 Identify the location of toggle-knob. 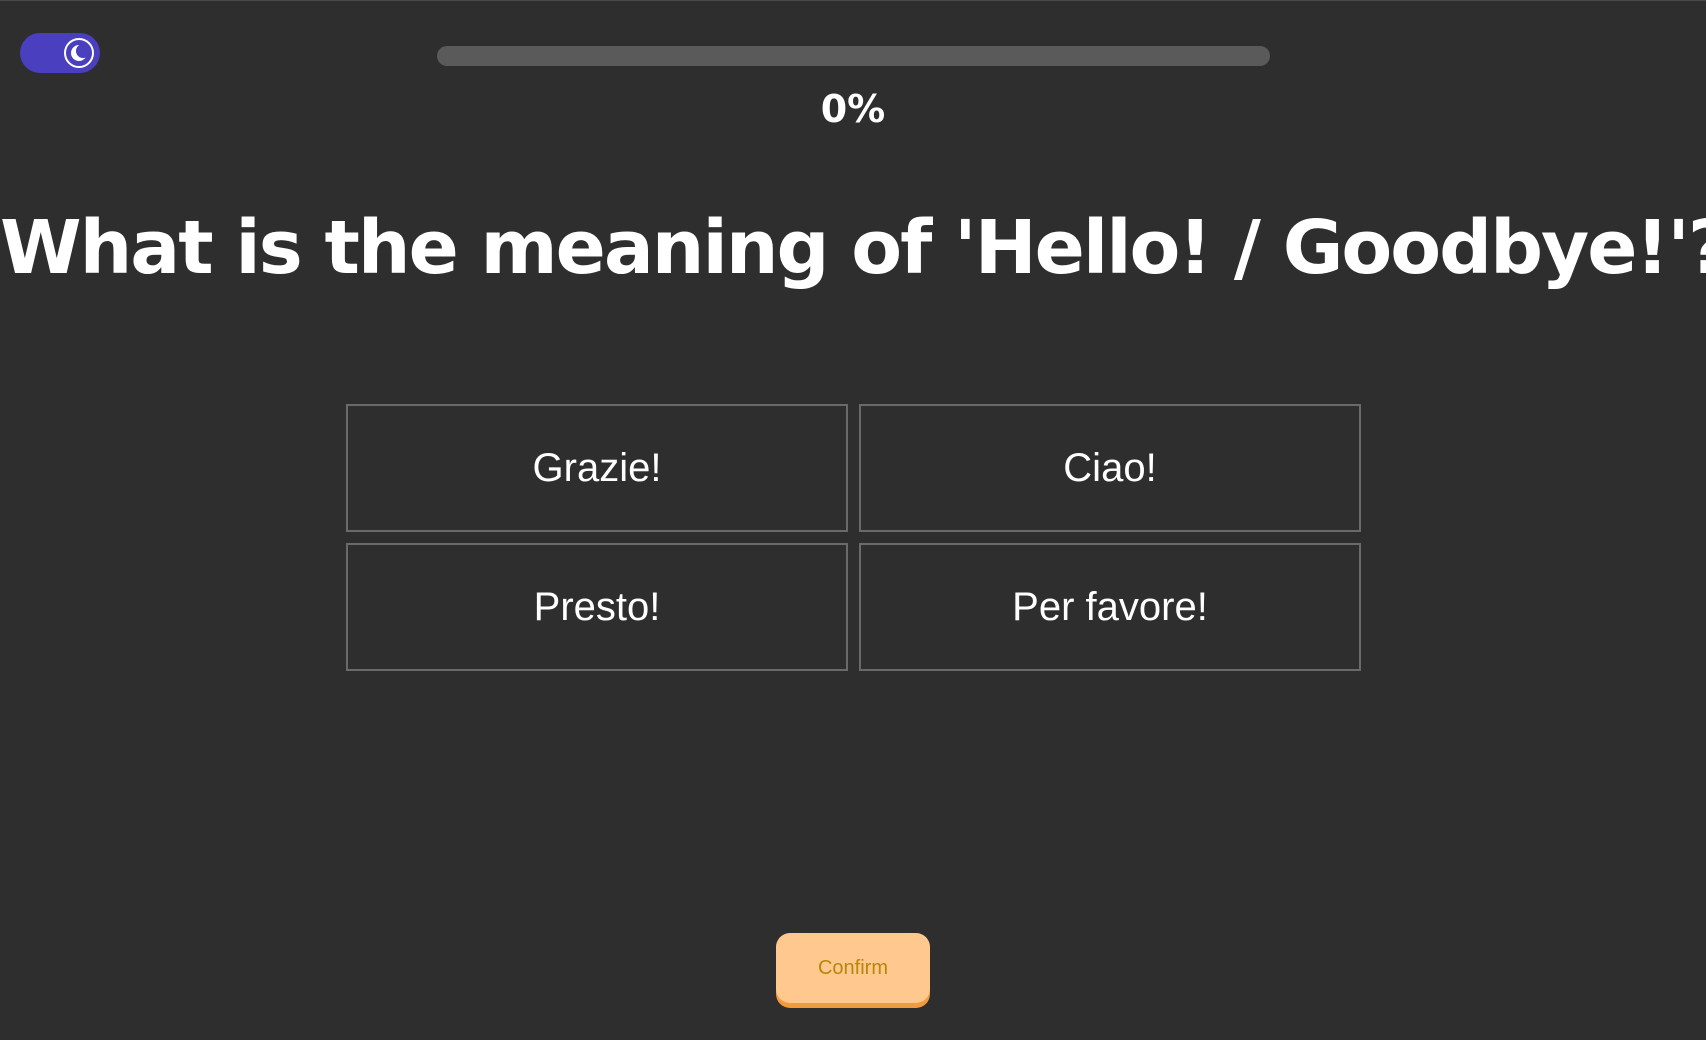
(79, 53).